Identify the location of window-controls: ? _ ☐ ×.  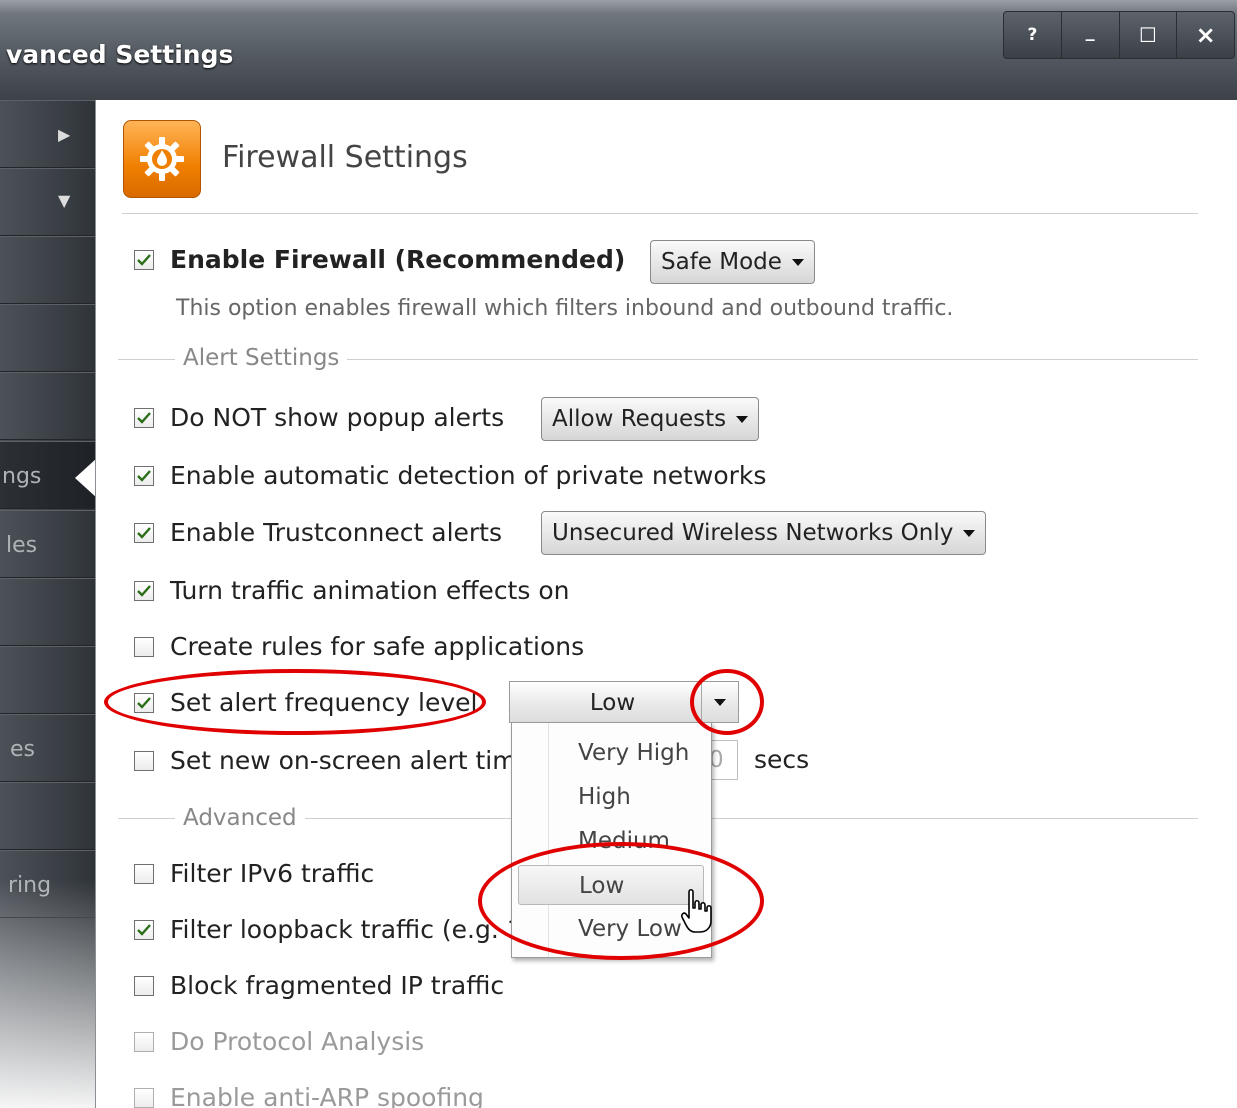
(1119, 35).